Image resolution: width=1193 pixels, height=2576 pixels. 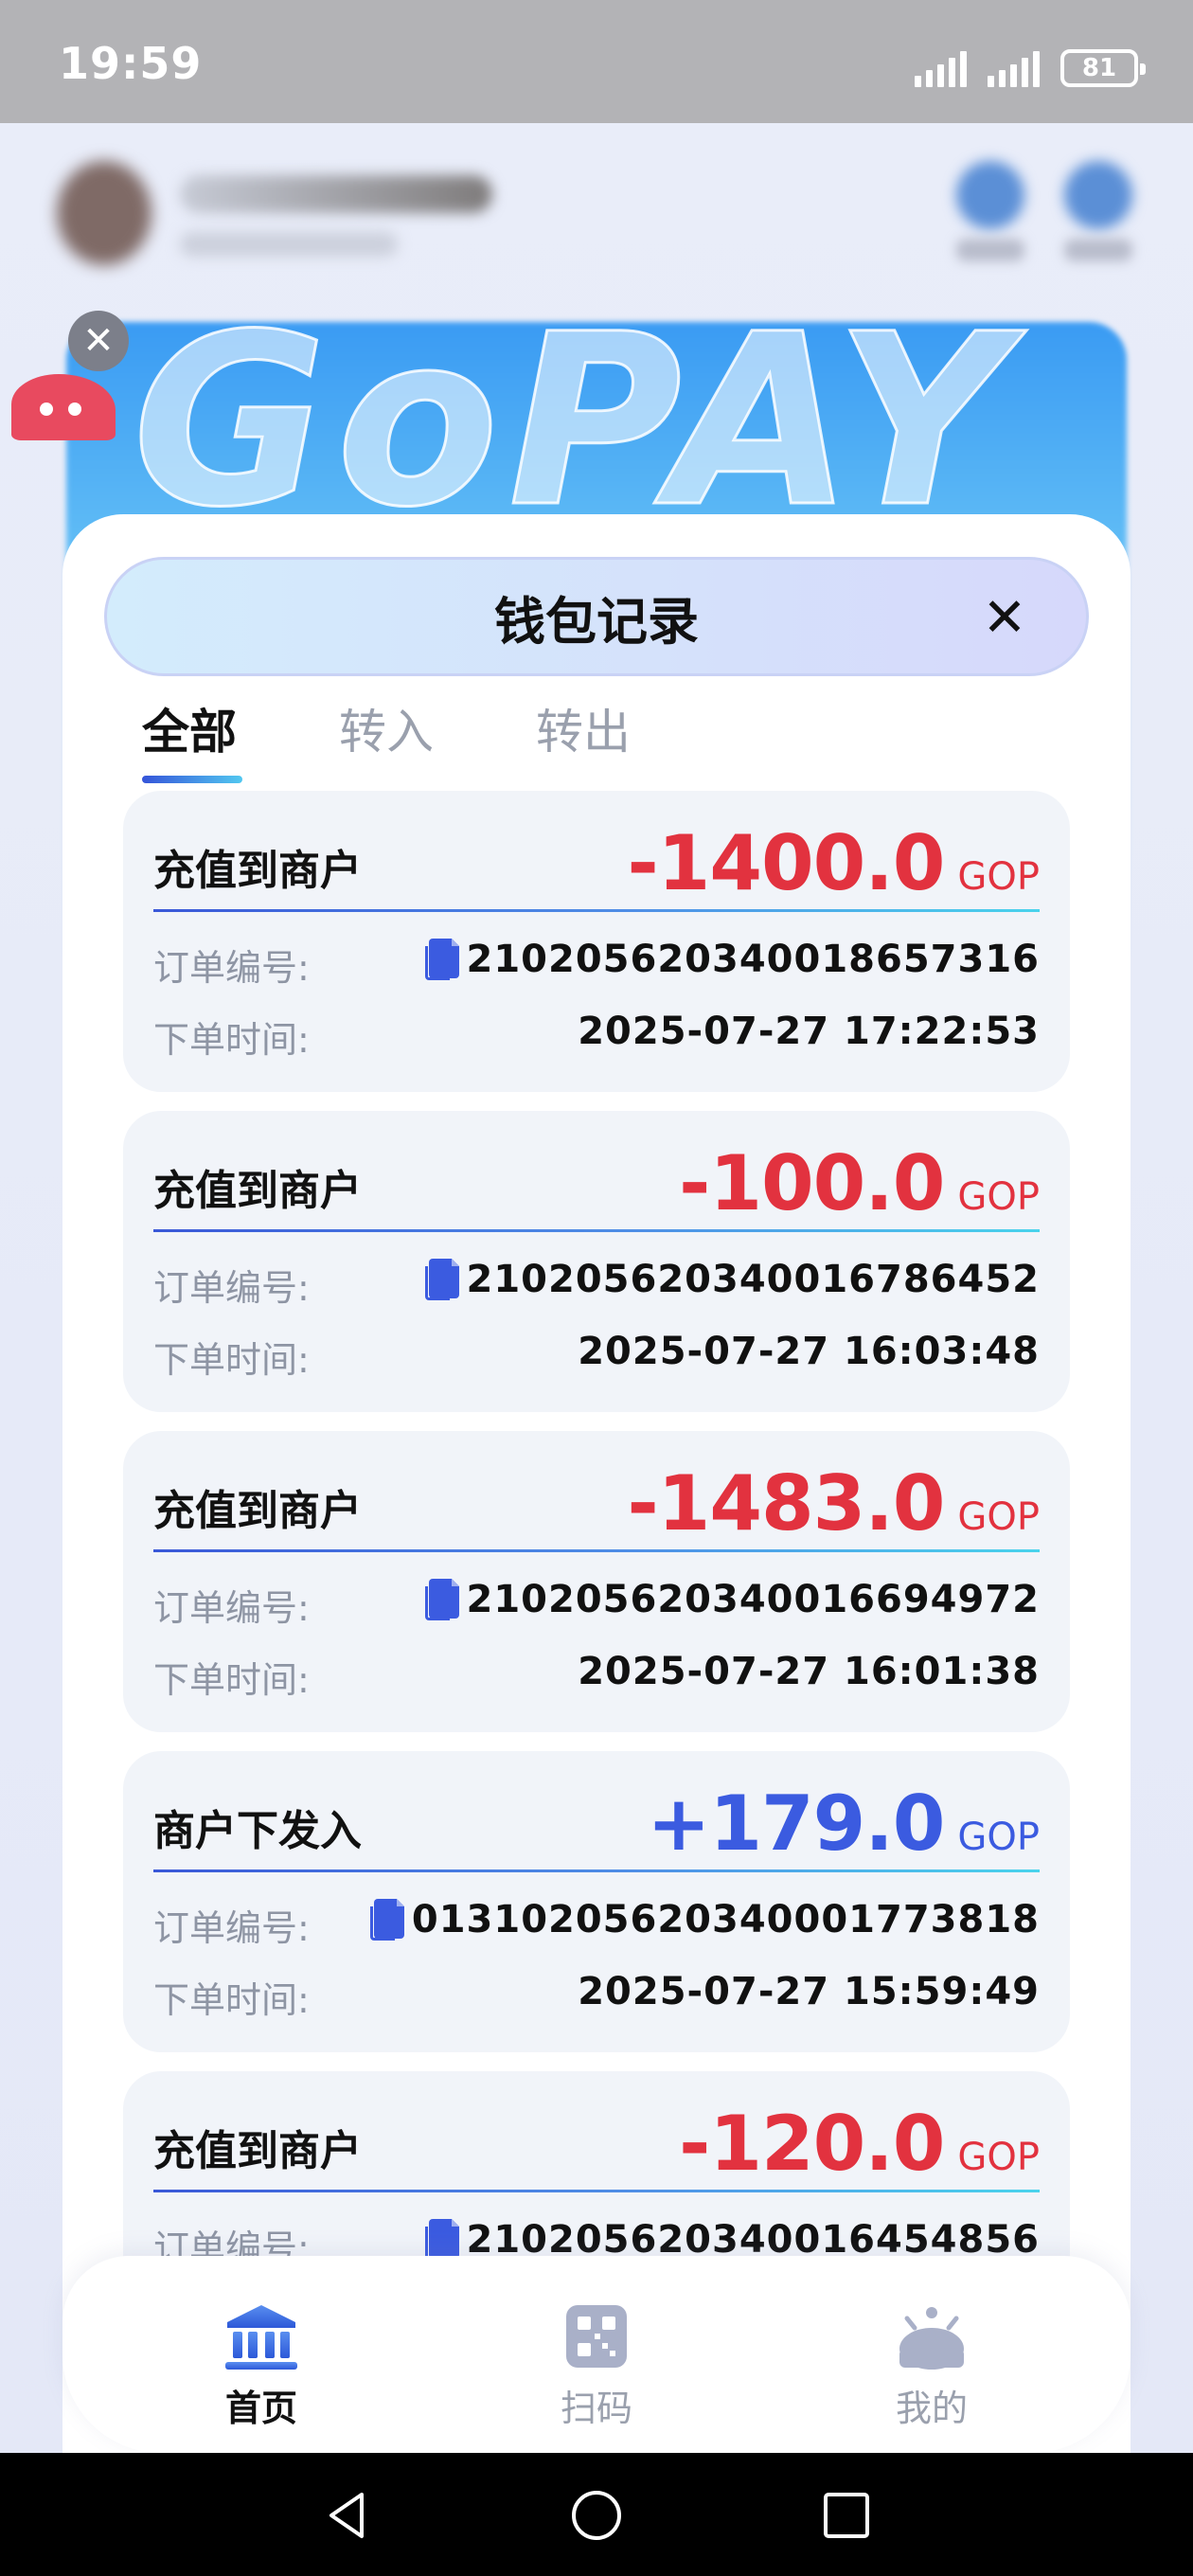 I want to click on record-amount: -120.0 GOP, so click(x=859, y=2144).